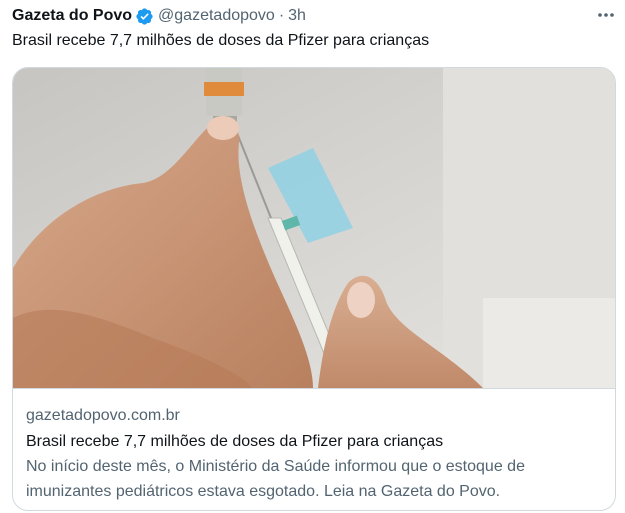 This screenshot has width=625, height=513. Describe the element at coordinates (144, 16) in the screenshot. I see `verified-badge-icon` at that location.